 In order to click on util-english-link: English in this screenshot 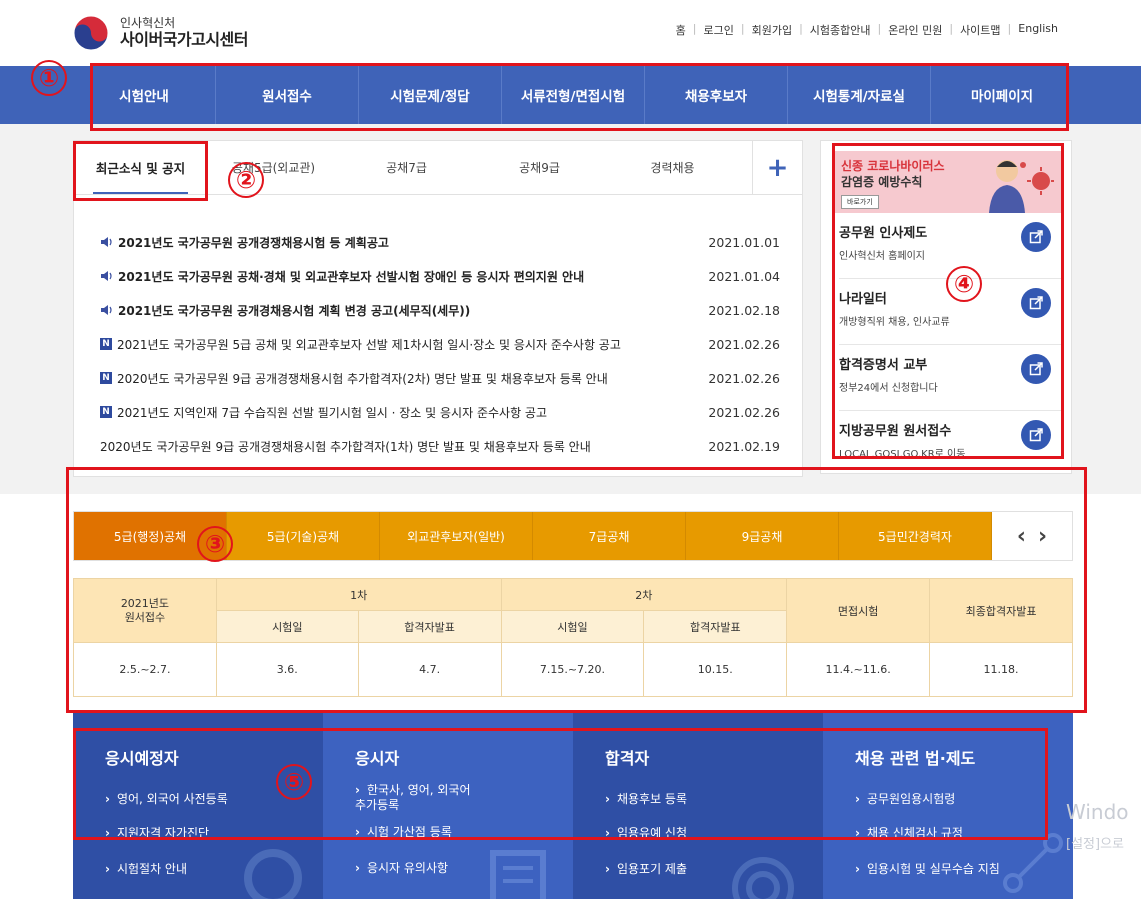, I will do `click(1038, 30)`.